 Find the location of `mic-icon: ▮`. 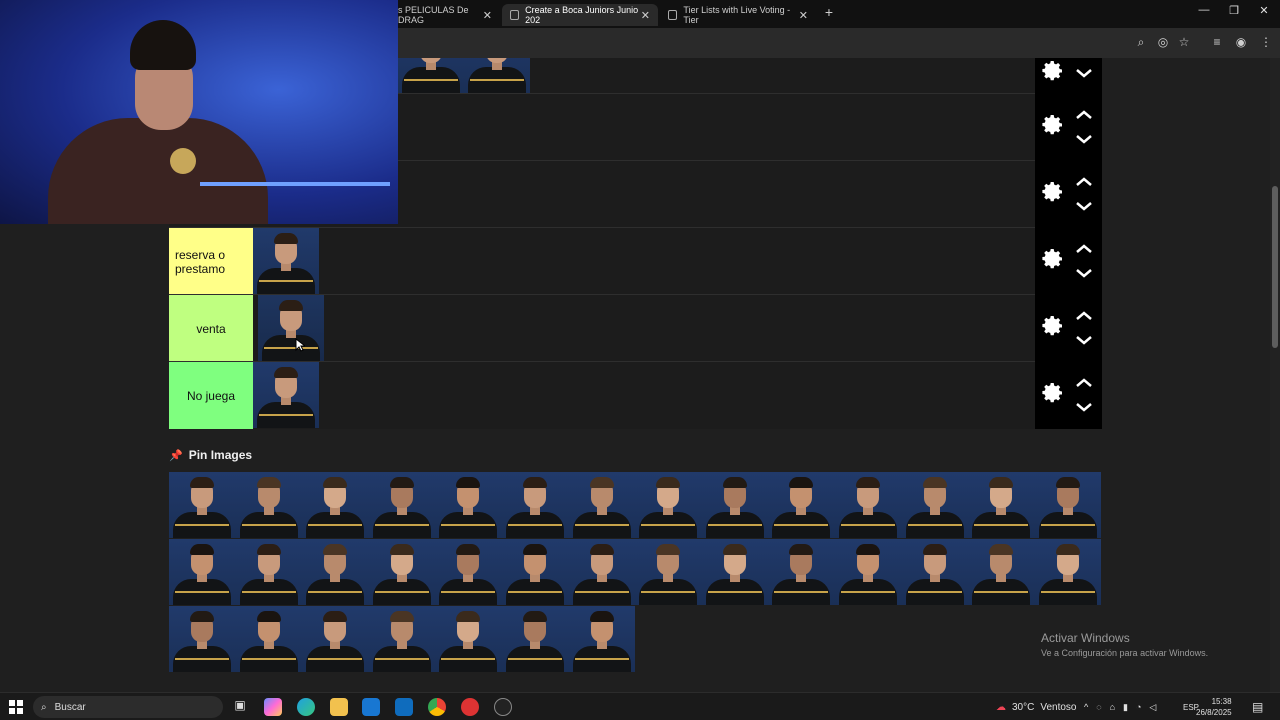

mic-icon: ▮ is located at coordinates (1125, 707).